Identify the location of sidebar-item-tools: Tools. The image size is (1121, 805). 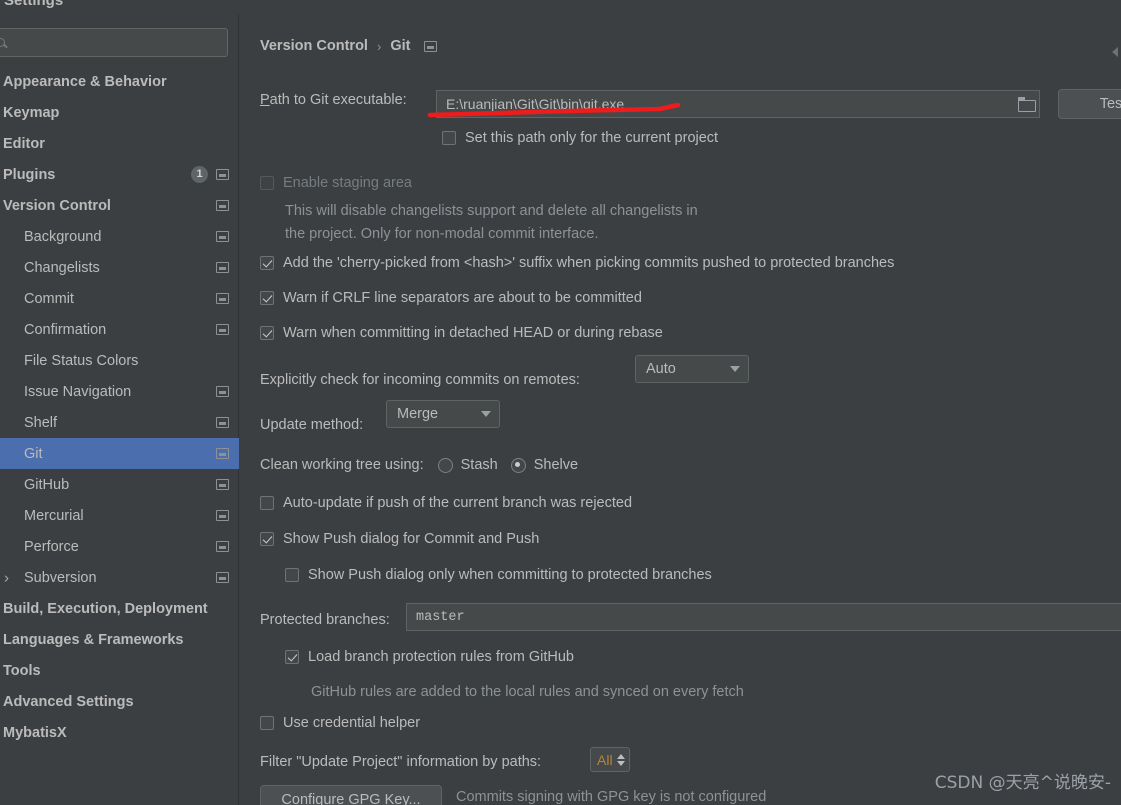
(119, 670).